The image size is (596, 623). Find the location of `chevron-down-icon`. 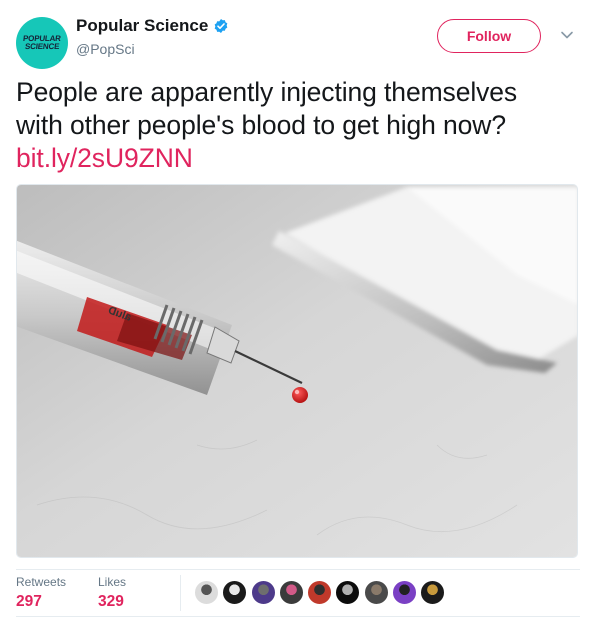

chevron-down-icon is located at coordinates (567, 35).